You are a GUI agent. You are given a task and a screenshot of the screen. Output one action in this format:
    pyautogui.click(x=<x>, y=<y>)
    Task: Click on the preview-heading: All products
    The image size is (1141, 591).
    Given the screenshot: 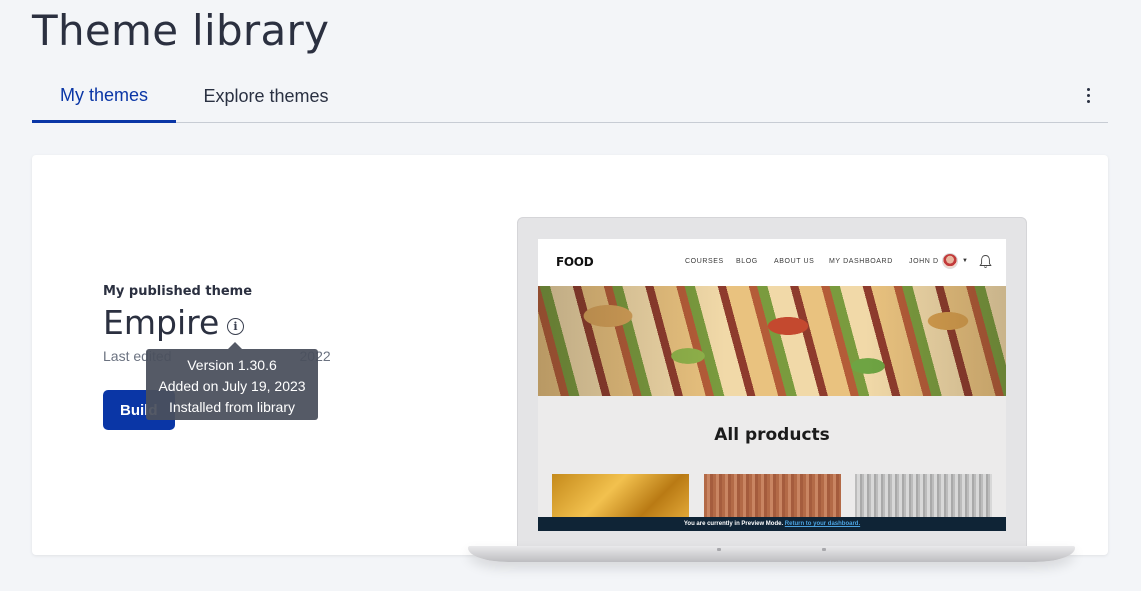 What is the action you would take?
    pyautogui.click(x=772, y=435)
    